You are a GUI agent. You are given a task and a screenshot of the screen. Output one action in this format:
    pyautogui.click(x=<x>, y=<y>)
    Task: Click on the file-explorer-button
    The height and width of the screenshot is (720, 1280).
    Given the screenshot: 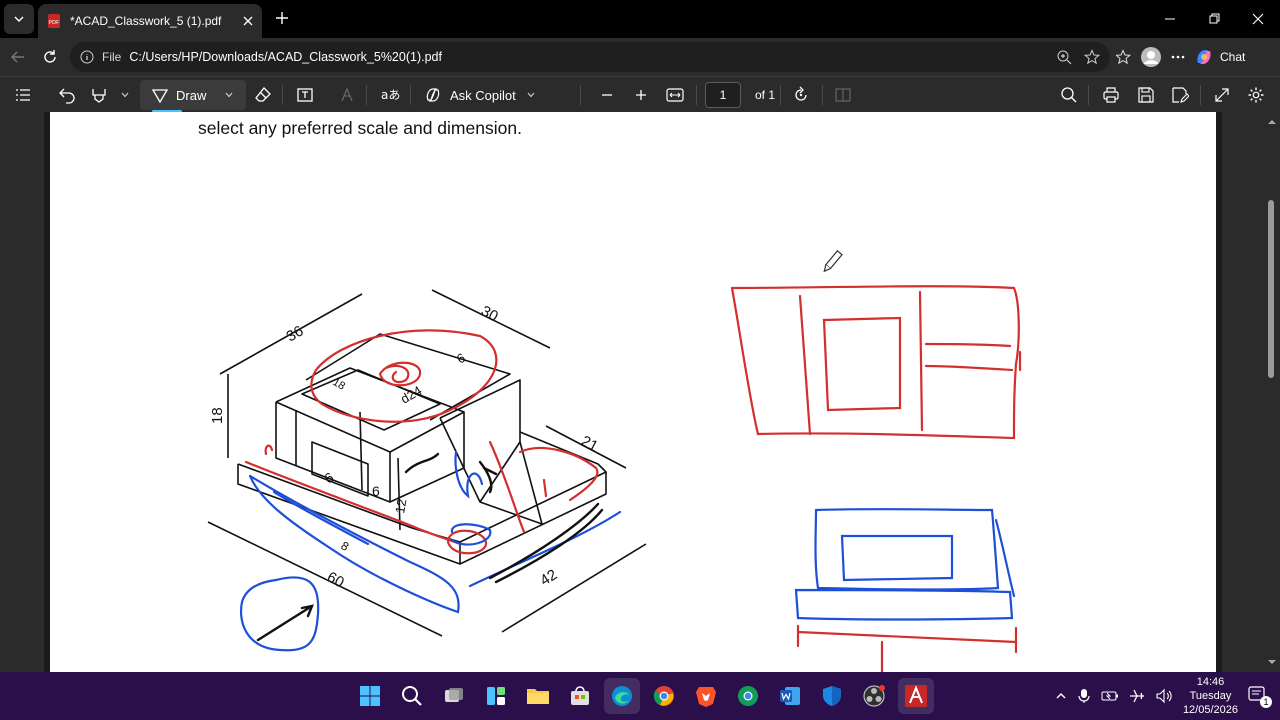 What is the action you would take?
    pyautogui.click(x=538, y=696)
    